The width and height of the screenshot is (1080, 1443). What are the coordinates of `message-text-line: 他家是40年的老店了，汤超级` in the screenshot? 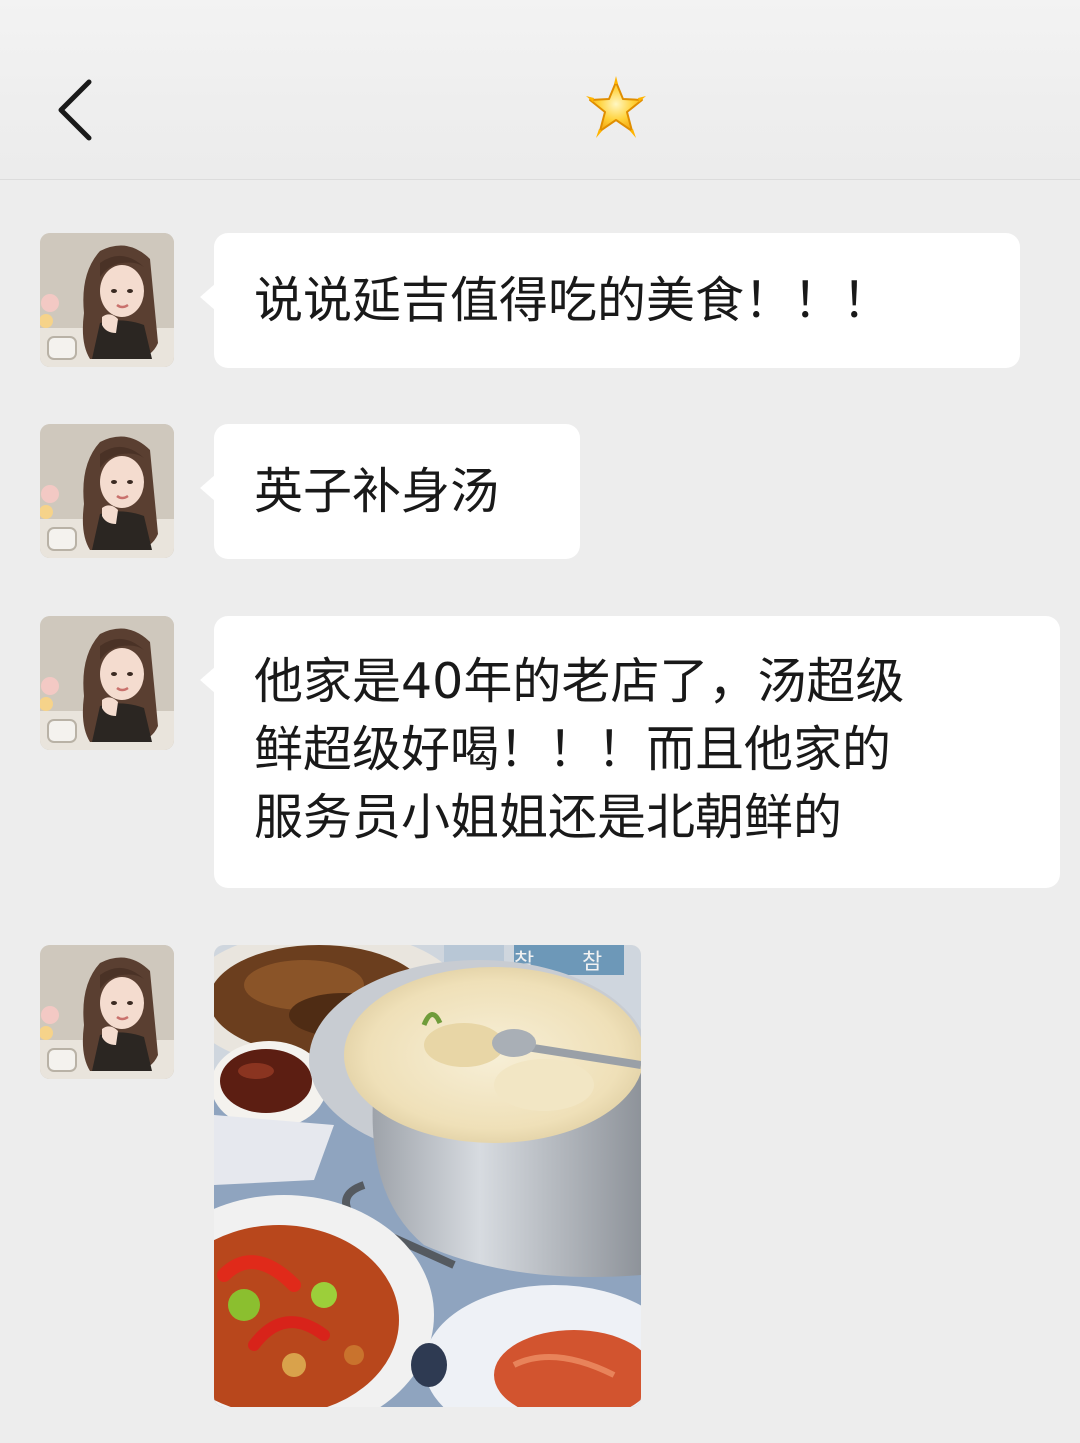 It's located at (579, 681).